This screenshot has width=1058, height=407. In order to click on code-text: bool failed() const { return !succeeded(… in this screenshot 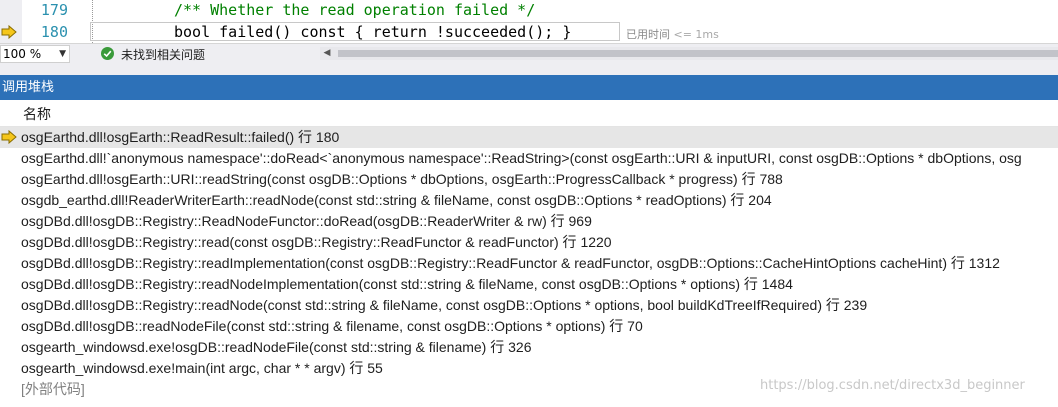, I will do `click(372, 32)`.